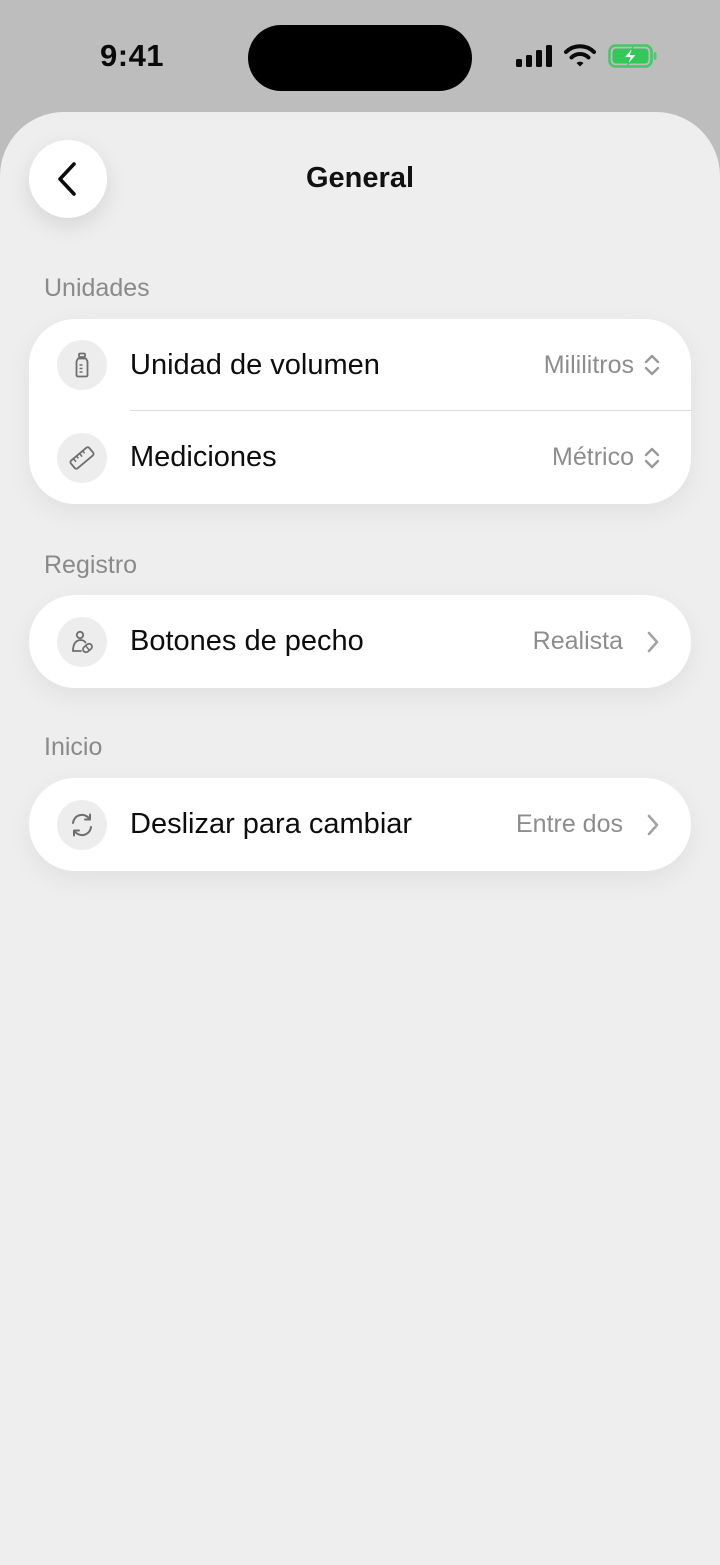 This screenshot has width=720, height=1565. Describe the element at coordinates (82, 457) in the screenshot. I see `ruler-icon` at that location.